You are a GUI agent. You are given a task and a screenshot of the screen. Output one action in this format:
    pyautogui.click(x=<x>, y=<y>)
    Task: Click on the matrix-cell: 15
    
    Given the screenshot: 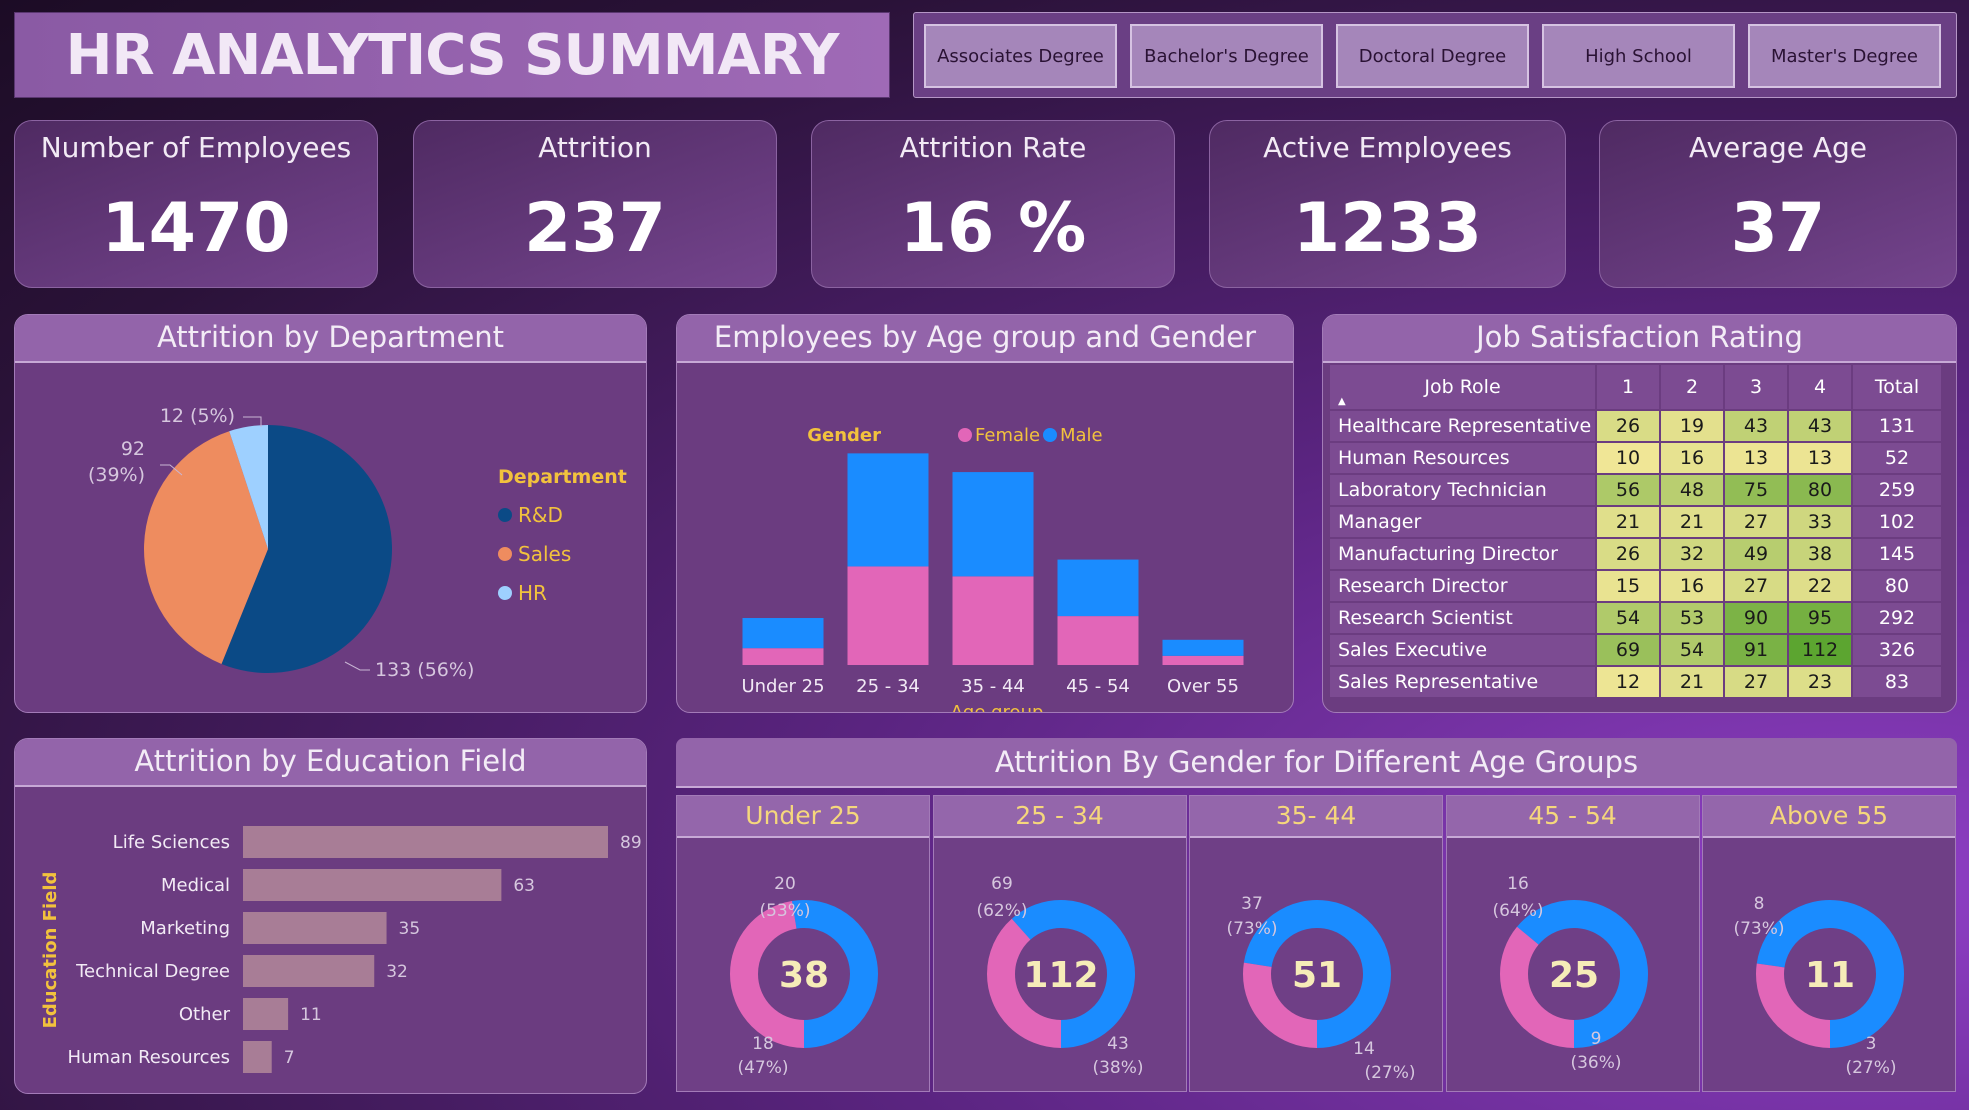 What is the action you would take?
    pyautogui.click(x=1628, y=586)
    